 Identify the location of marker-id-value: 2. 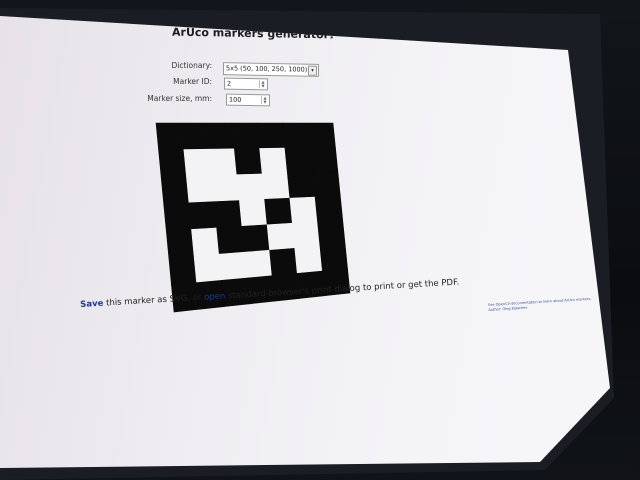
(229, 83).